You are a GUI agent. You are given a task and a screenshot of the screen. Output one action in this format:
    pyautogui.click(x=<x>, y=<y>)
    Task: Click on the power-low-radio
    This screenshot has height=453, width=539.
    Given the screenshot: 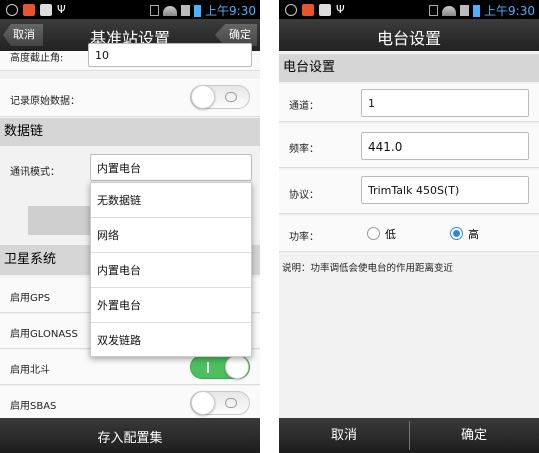 What is the action you would take?
    pyautogui.click(x=373, y=233)
    